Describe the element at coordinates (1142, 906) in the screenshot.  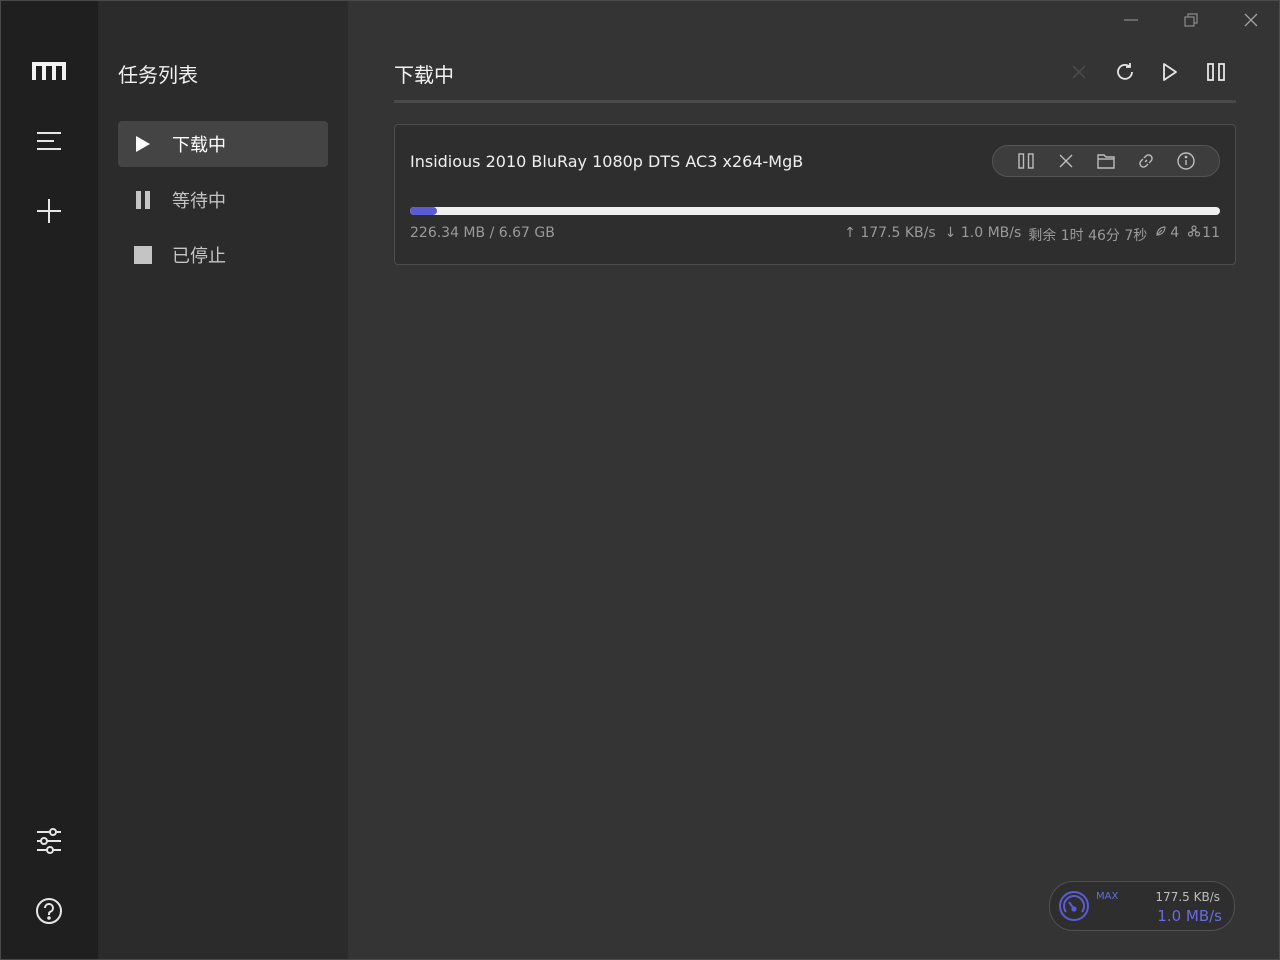
I see `speedometer: MAX 177.5 KB/s 1.0 MB/s` at that location.